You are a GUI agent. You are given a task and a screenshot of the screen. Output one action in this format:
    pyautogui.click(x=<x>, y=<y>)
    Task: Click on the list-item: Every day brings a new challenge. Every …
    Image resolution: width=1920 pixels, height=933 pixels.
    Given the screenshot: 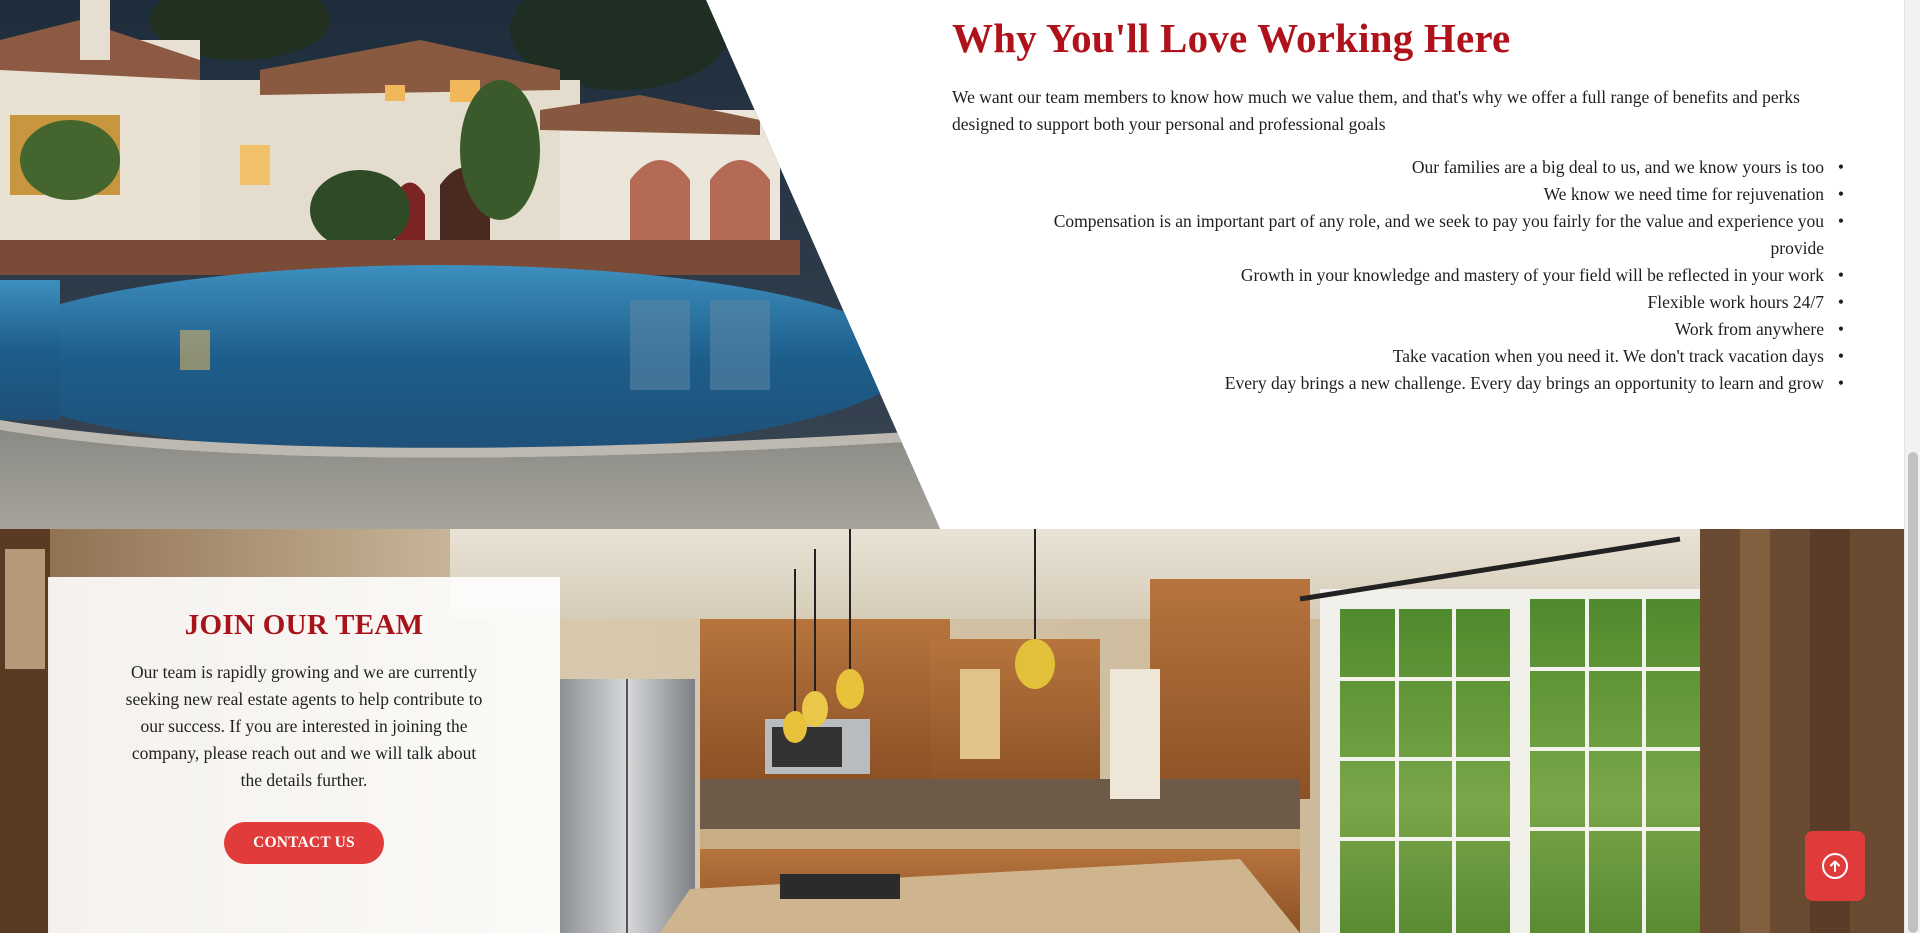 What is the action you would take?
    pyautogui.click(x=1398, y=383)
    